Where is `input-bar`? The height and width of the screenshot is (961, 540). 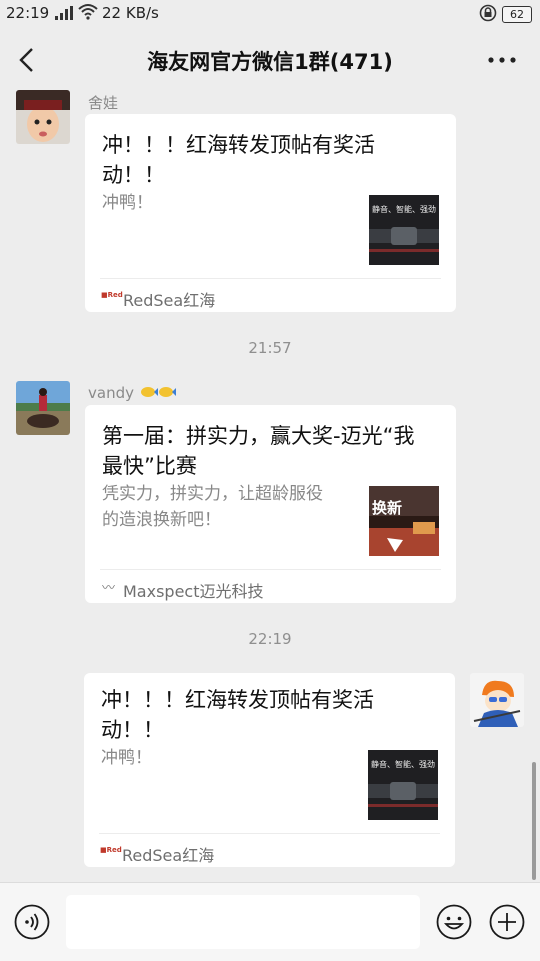 input-bar is located at coordinates (270, 921).